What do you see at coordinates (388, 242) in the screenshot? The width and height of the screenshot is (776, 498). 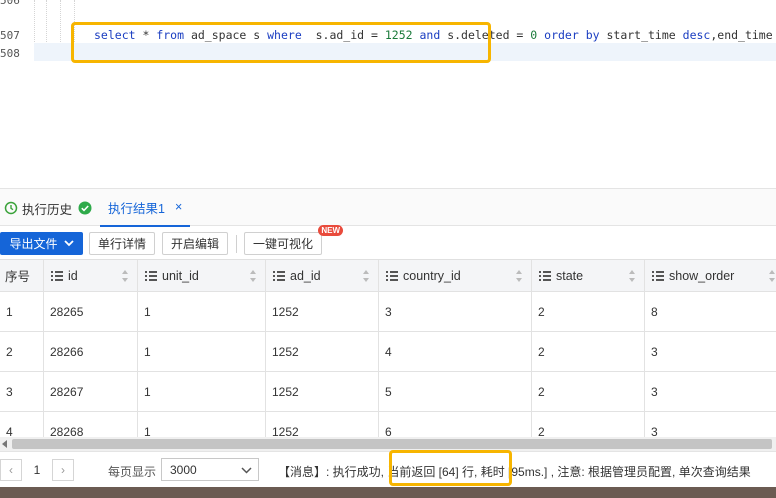 I see `result-toolbar: 导出文件 单行详情 开启编辑 一键可视化 NEW` at bounding box center [388, 242].